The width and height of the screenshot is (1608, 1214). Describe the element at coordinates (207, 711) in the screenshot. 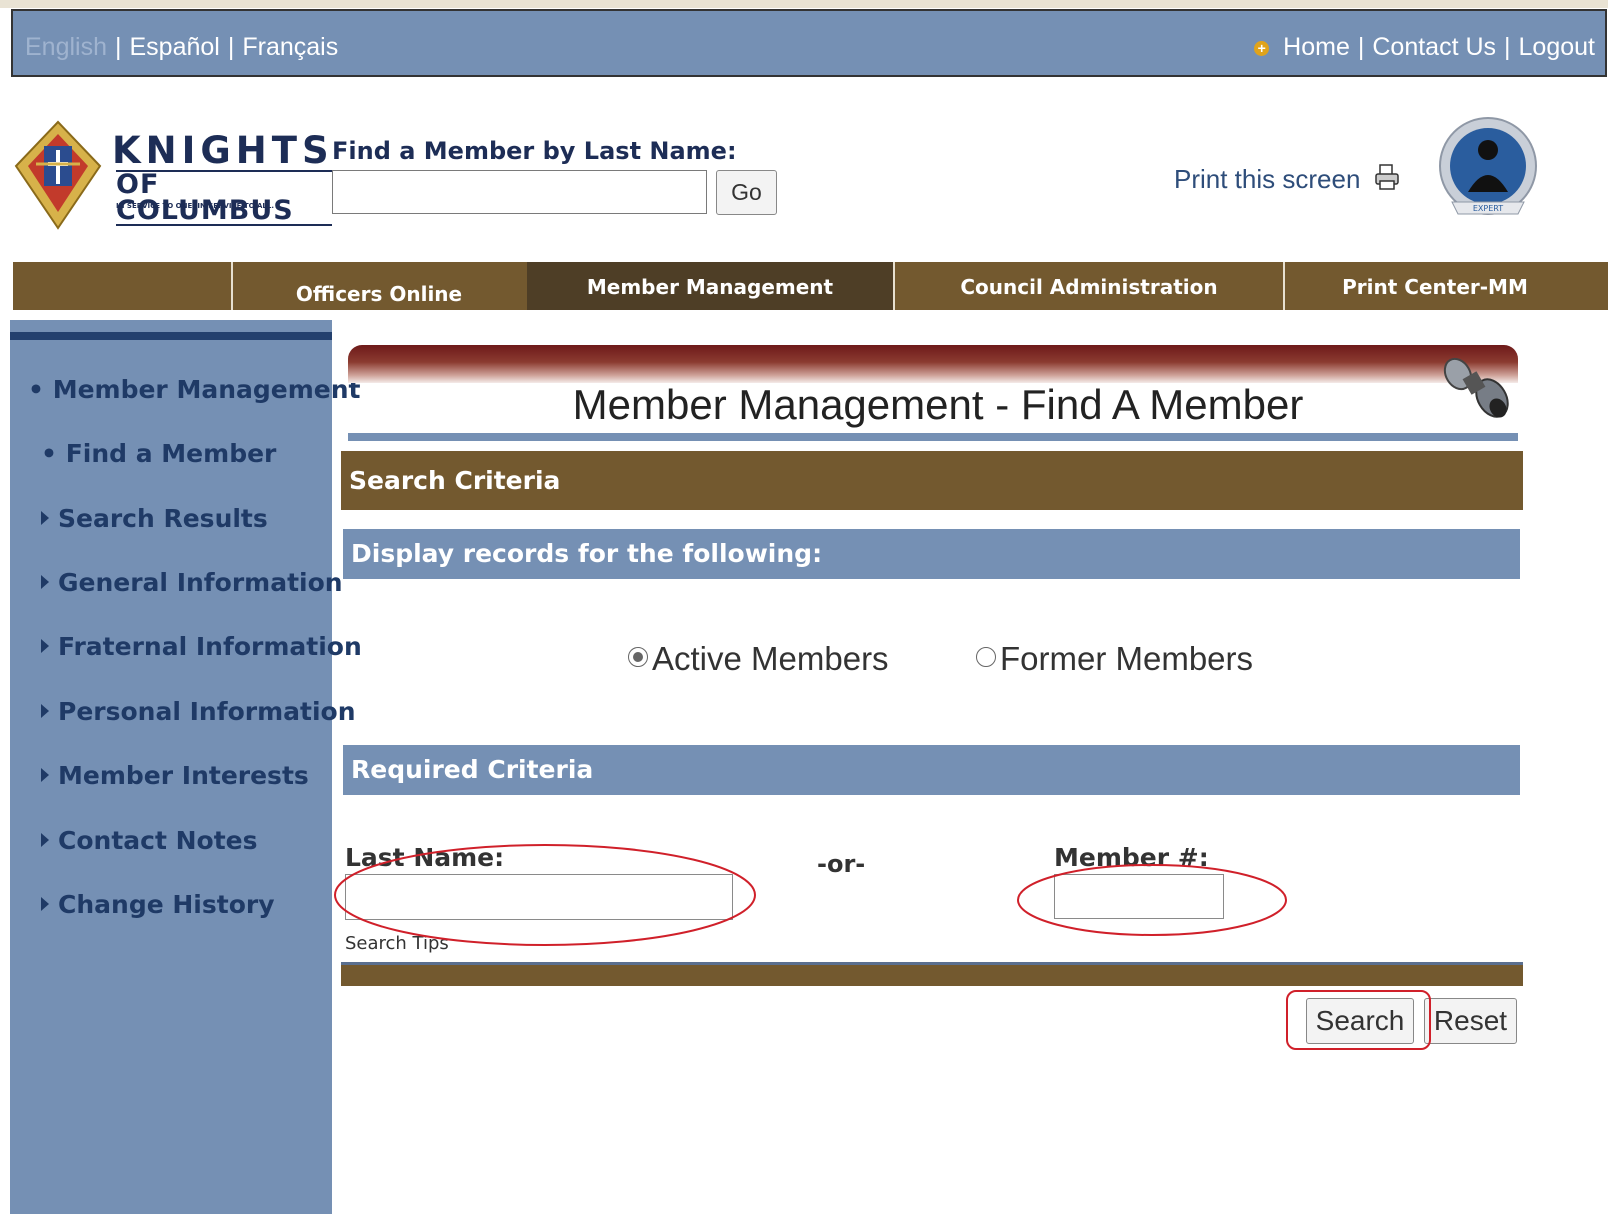

I see `sidebar-item-label: Personal Information` at that location.